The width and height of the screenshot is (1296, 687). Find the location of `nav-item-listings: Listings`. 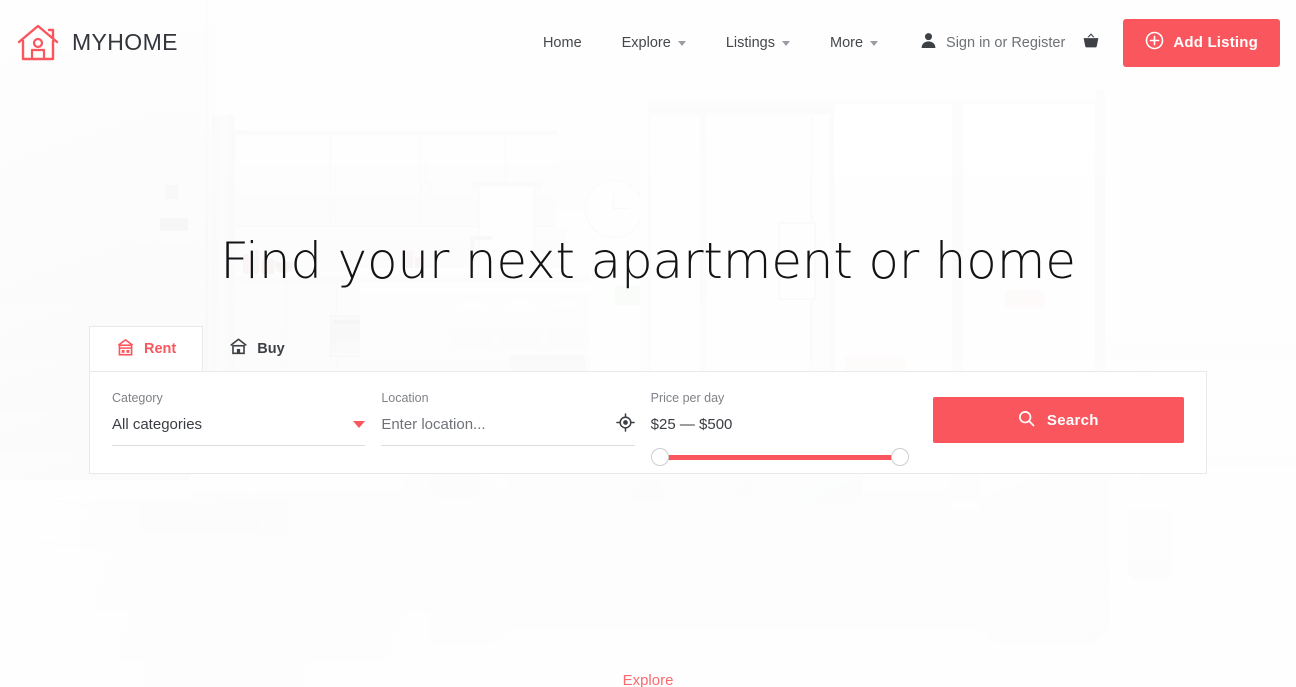

nav-item-listings: Listings is located at coordinates (758, 43).